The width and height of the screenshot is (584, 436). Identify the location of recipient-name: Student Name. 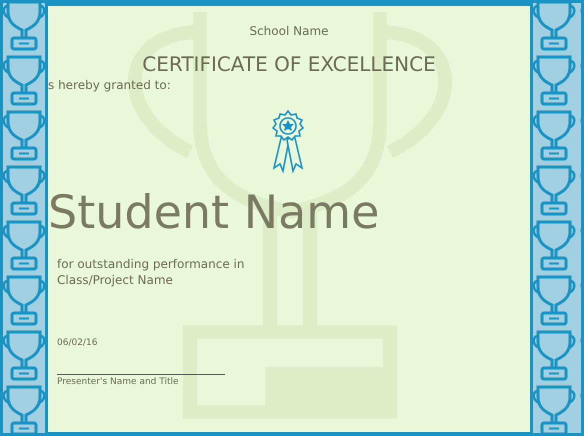
(214, 212).